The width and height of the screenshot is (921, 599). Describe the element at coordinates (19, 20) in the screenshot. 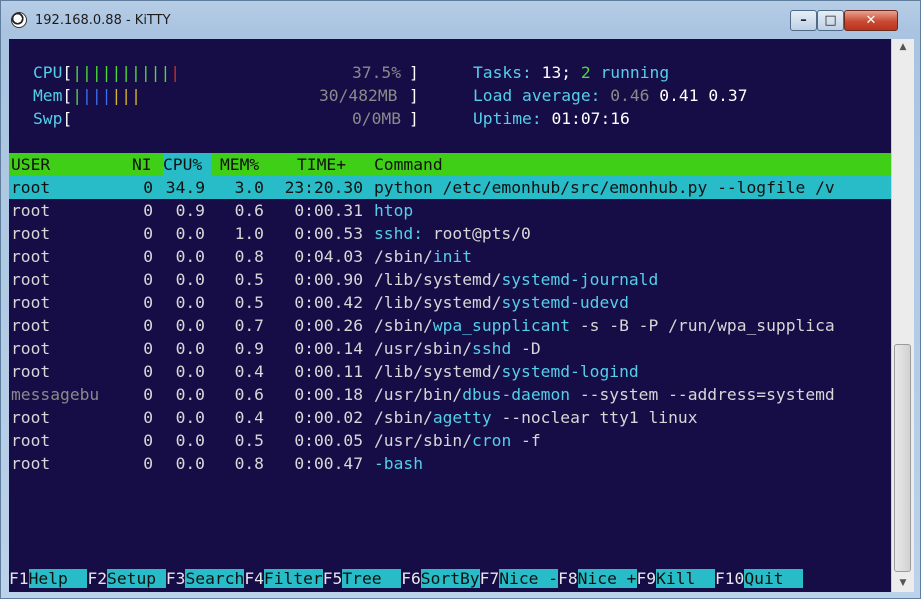

I see `kitty-app-icon` at that location.